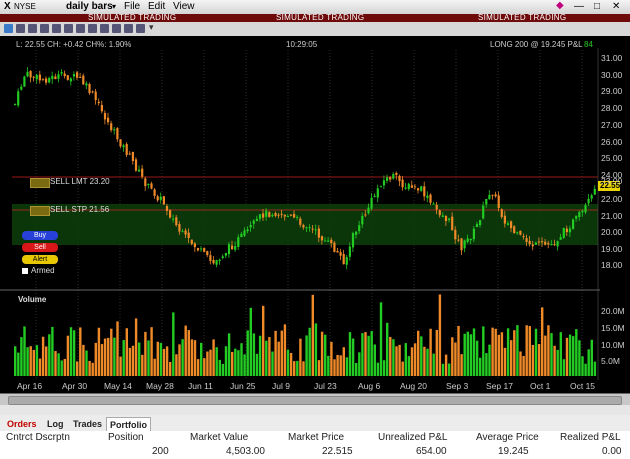 The width and height of the screenshot is (630, 459). Describe the element at coordinates (560, 5) in the screenshot. I see `link-icon: ◆` at that location.